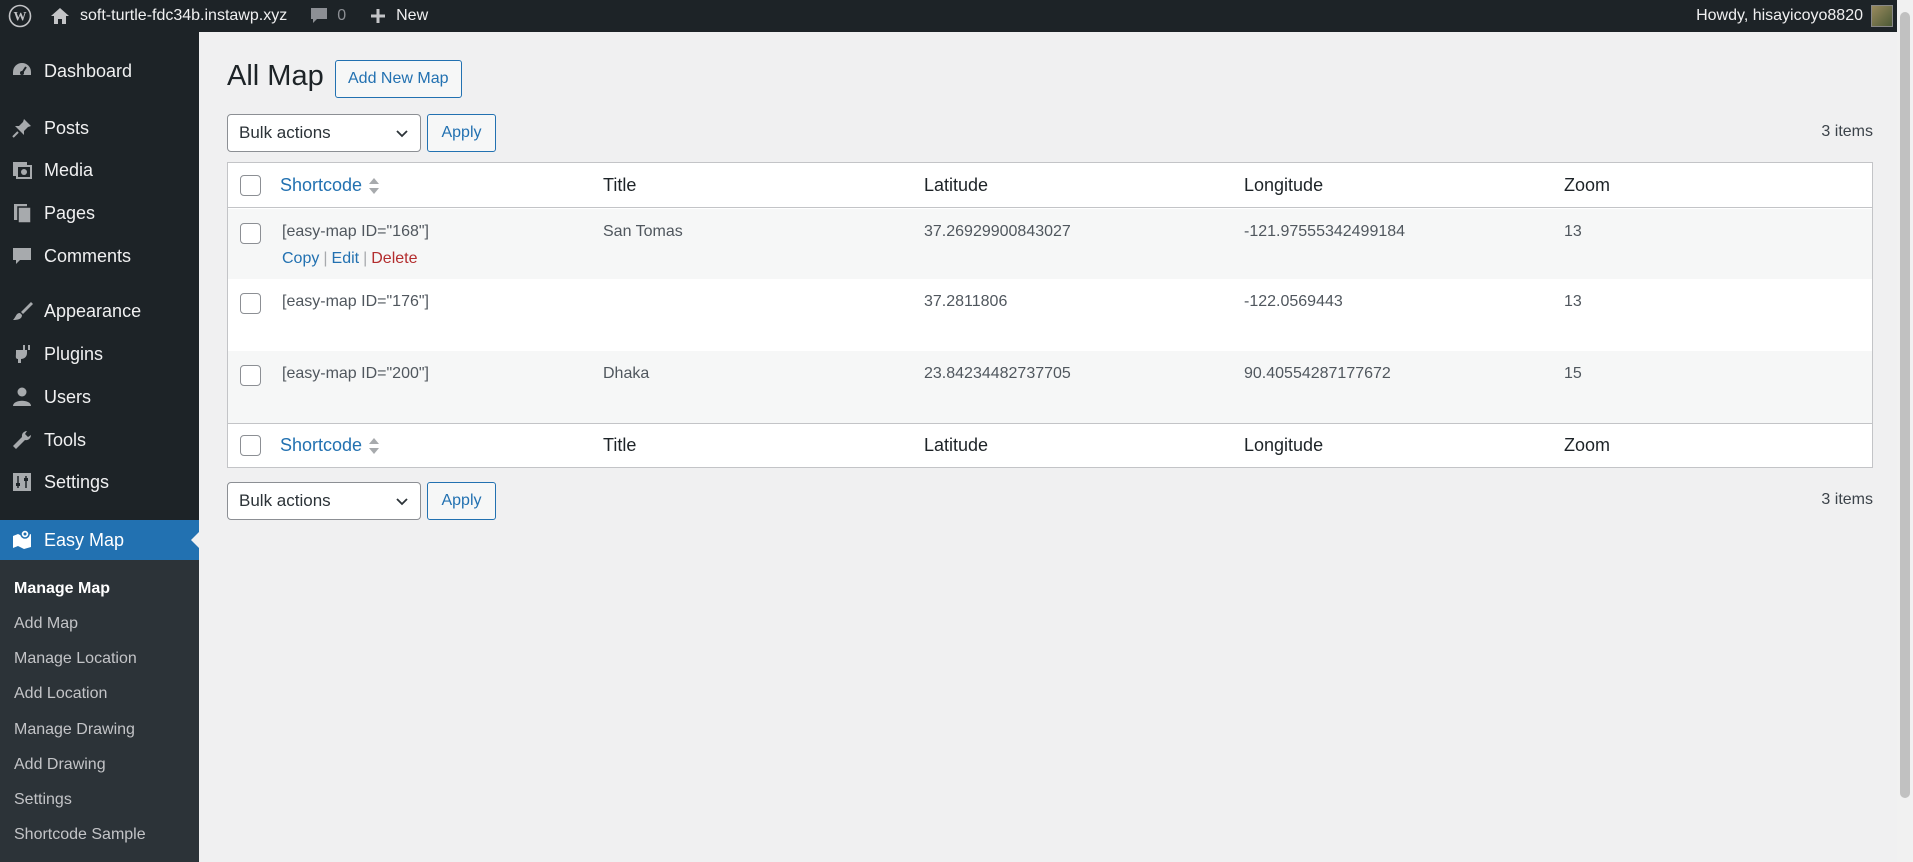 This screenshot has width=1913, height=862. What do you see at coordinates (300, 258) in the screenshot?
I see `copy-link: Copy` at bounding box center [300, 258].